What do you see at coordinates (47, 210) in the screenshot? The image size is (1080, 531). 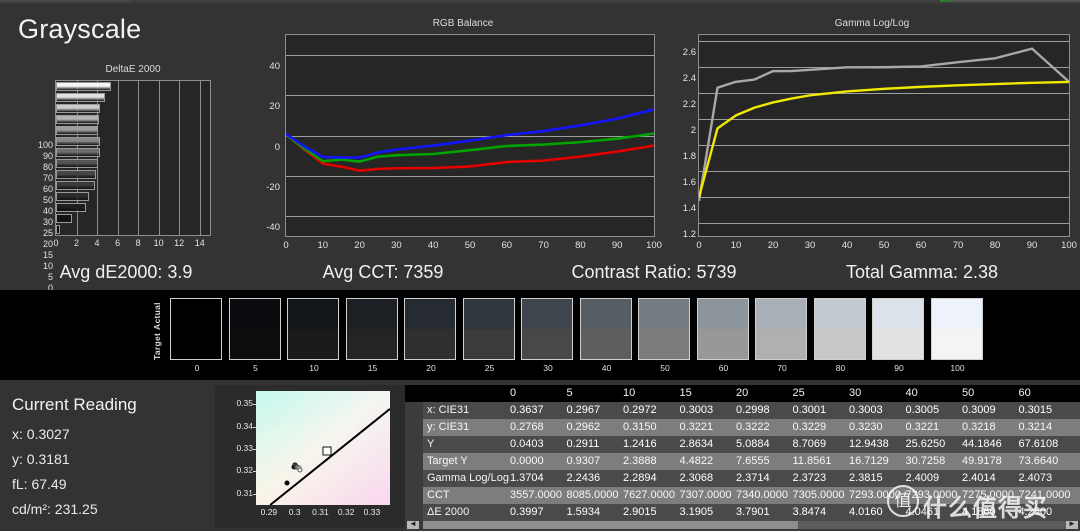 I see `delta-e-y-tick: 40` at bounding box center [47, 210].